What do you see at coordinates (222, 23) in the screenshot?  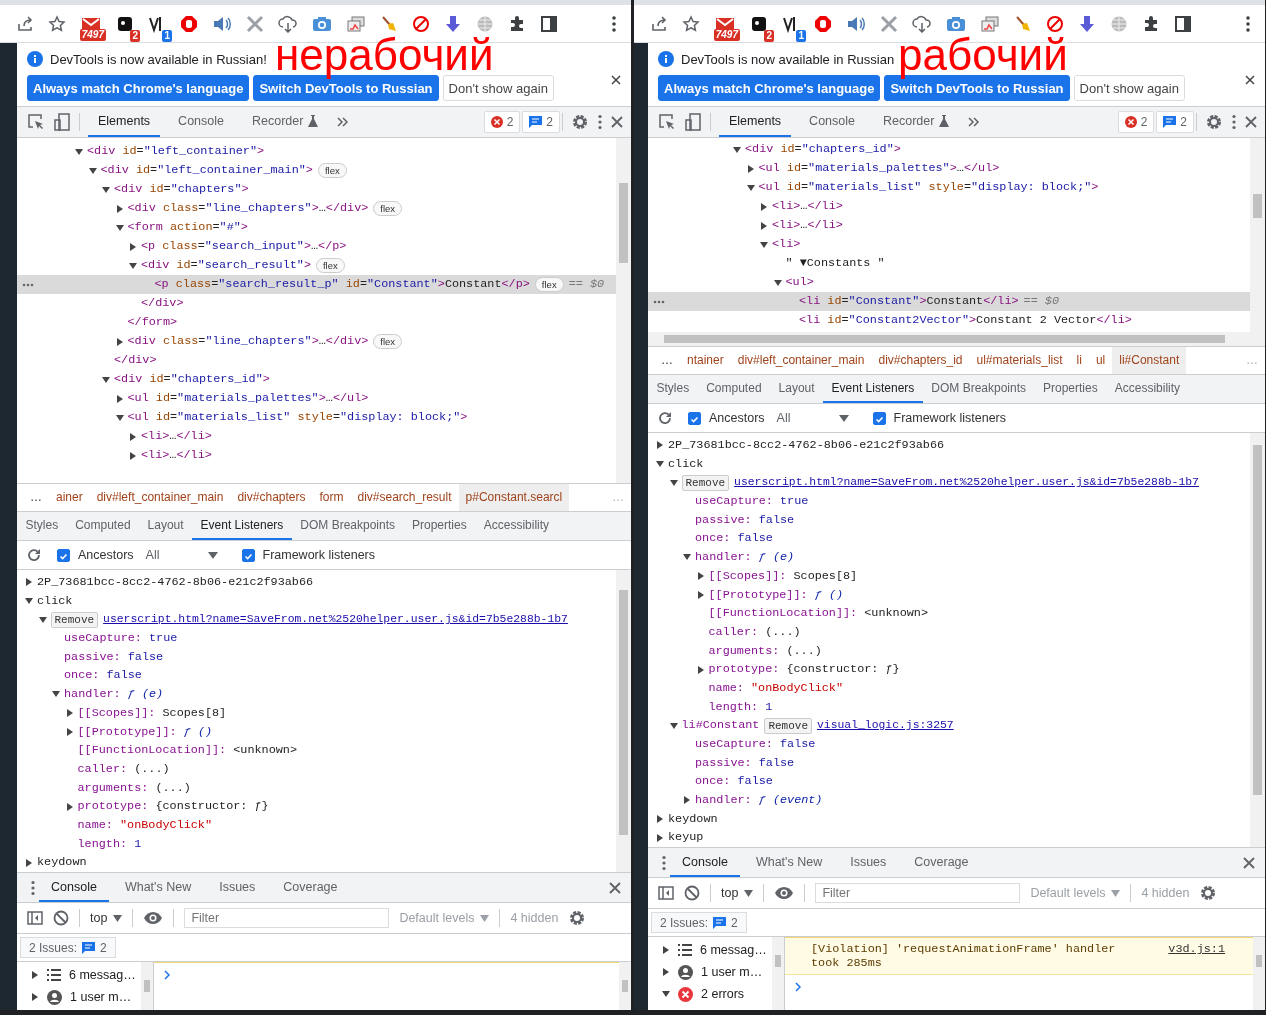 I see `speaker-icon` at bounding box center [222, 23].